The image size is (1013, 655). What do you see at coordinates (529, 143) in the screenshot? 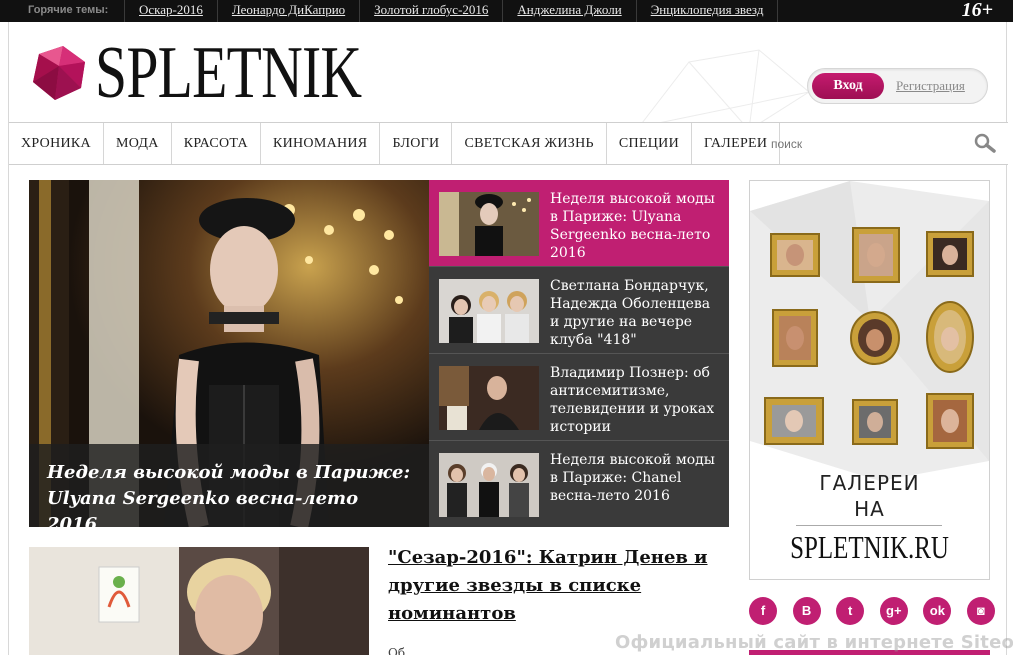
I see `nav-item-social-life: СВЕТСКАЯ ЖИЗНЬ` at bounding box center [529, 143].